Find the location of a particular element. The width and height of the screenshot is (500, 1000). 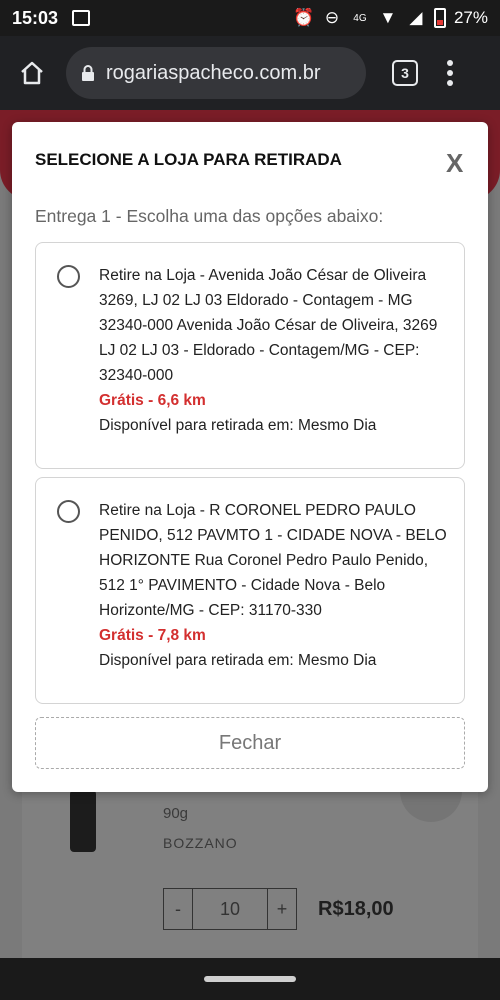

home-icon is located at coordinates (32, 73).